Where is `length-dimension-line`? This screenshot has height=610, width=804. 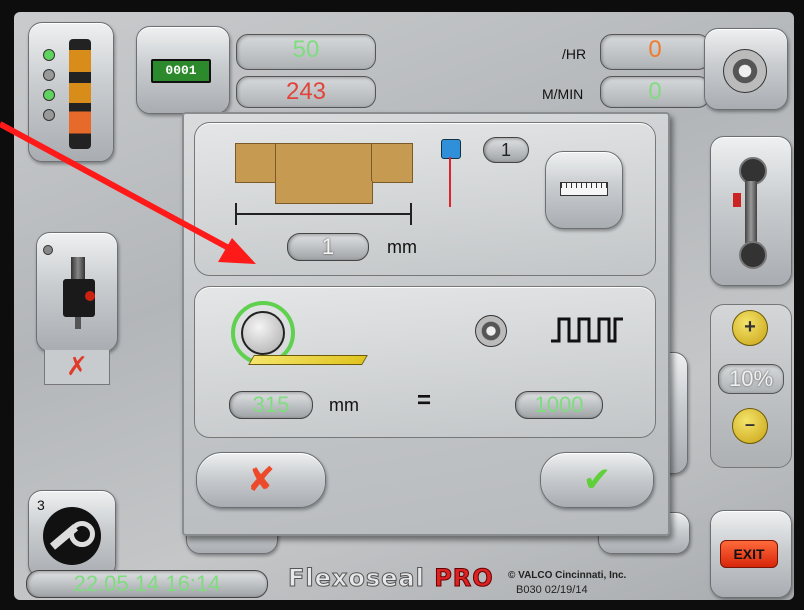 length-dimension-line is located at coordinates (323, 214).